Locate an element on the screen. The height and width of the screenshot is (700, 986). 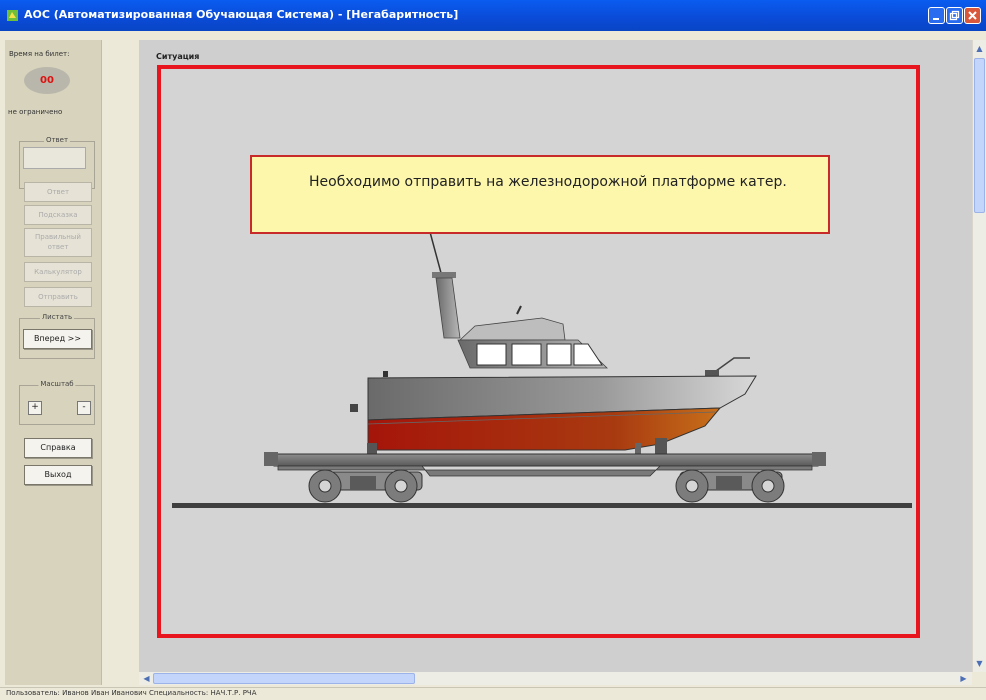
zoom-in-button: + is located at coordinates (35, 408).